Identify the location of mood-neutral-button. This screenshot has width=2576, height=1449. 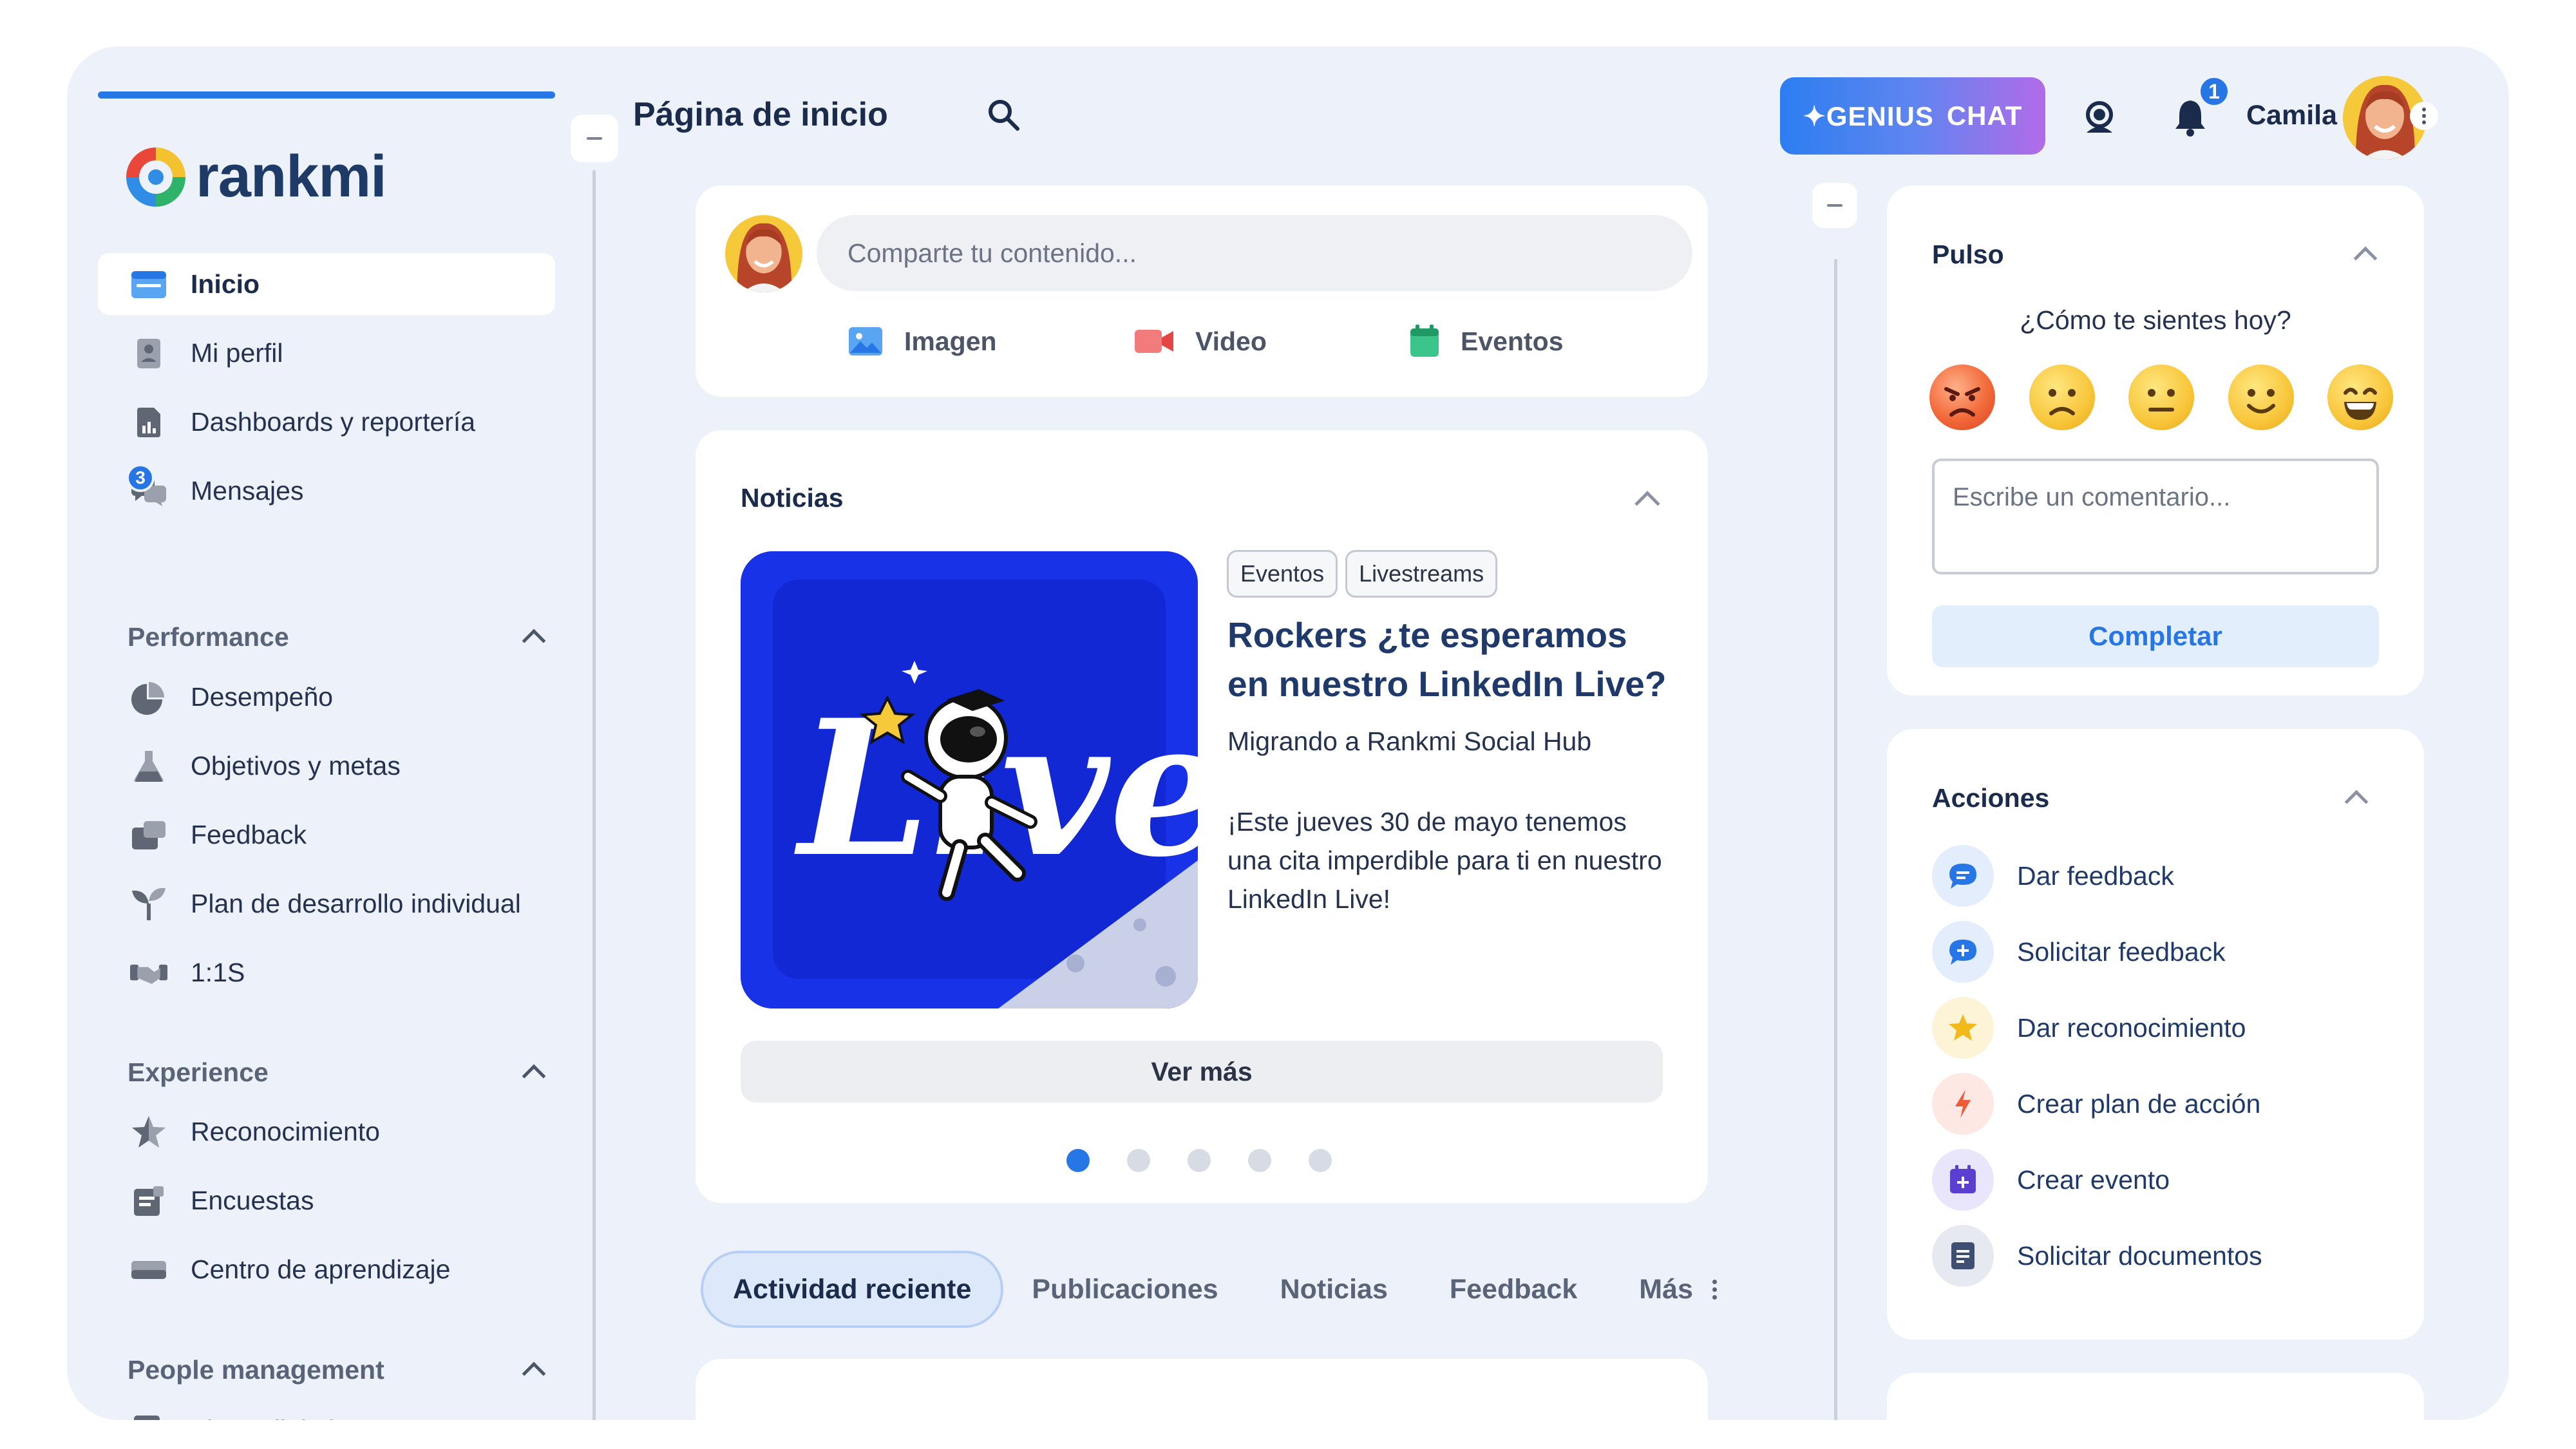
(2161, 398).